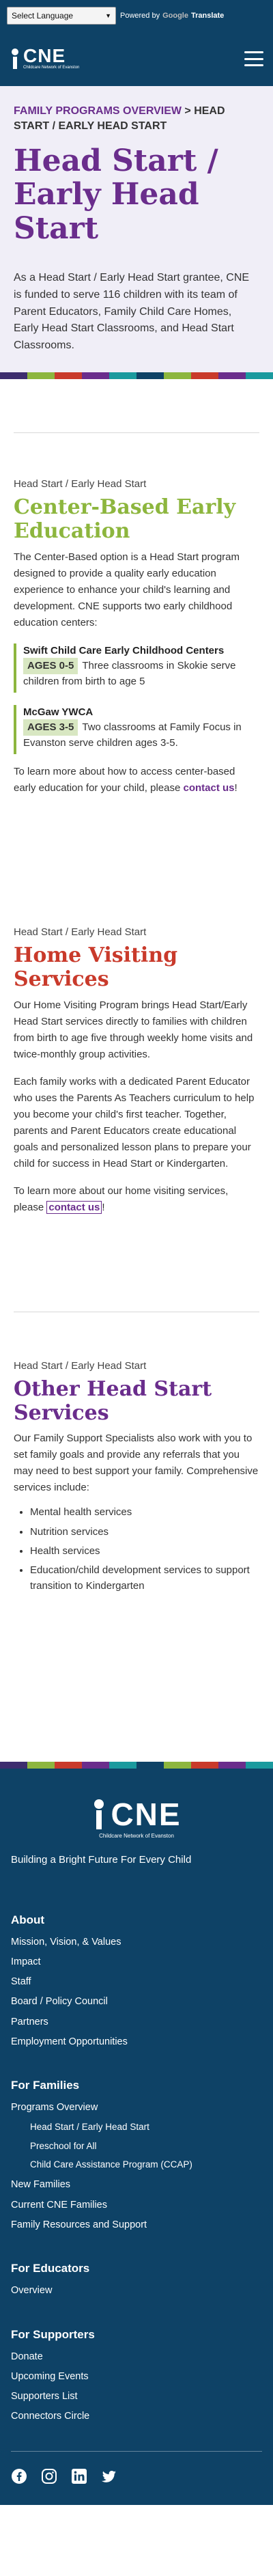  I want to click on twitter-icon, so click(109, 2476).